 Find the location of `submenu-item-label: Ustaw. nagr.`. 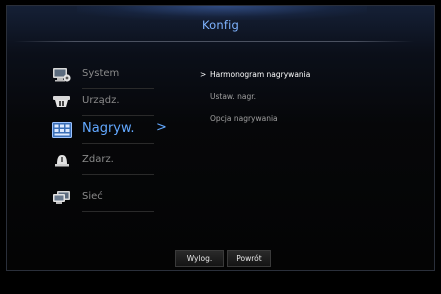

submenu-item-label: Ustaw. nagr. is located at coordinates (233, 96).